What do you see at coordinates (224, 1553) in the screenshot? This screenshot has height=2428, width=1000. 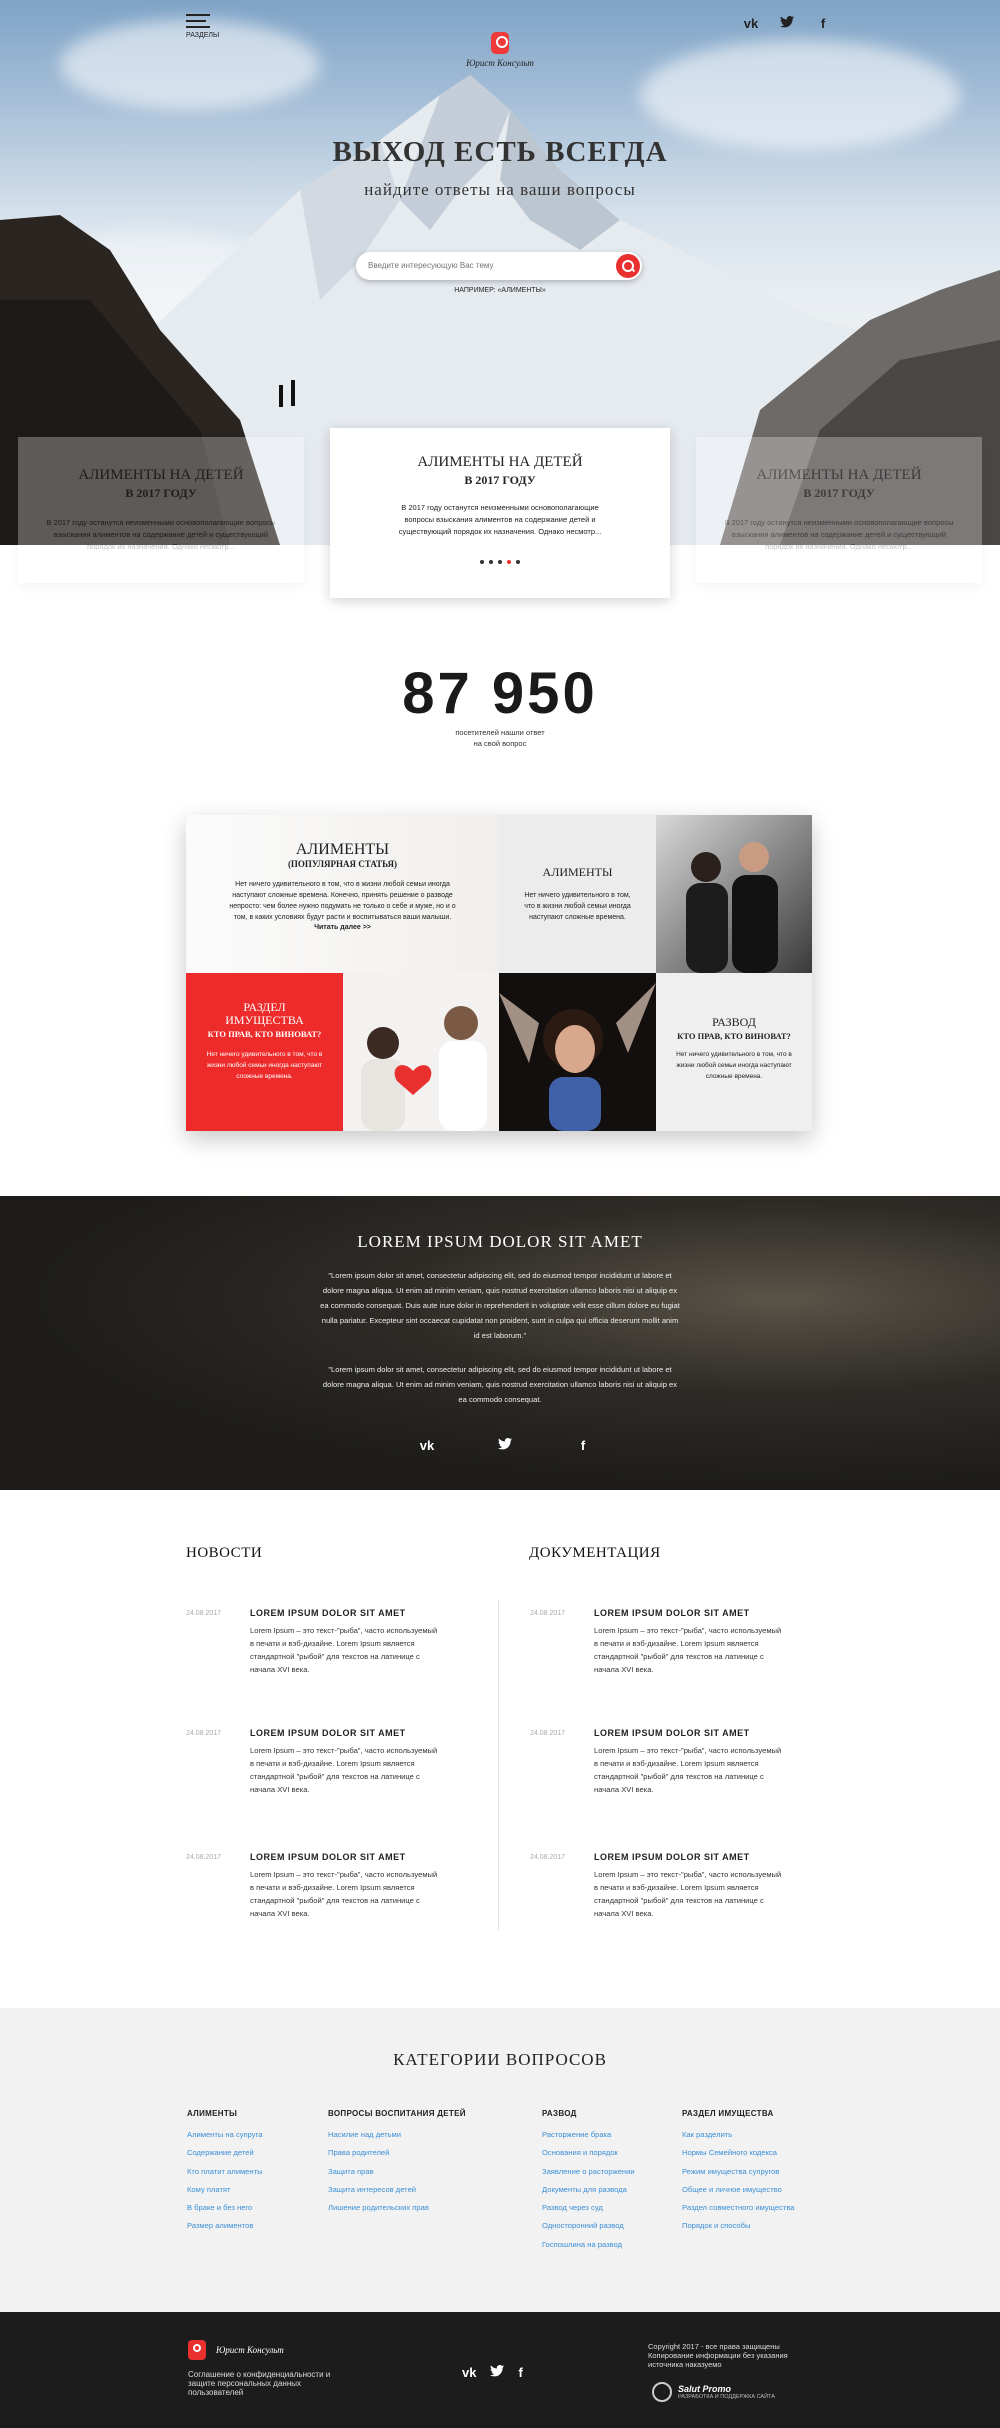 I see `news-heading: НОВОСТИ` at bounding box center [224, 1553].